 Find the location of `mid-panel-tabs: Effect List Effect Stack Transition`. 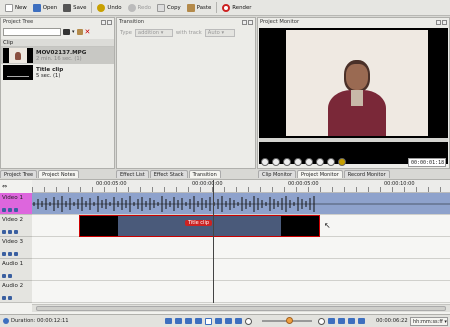

mid-panel-tabs: Effect List Effect Stack Transition is located at coordinates (169, 174).